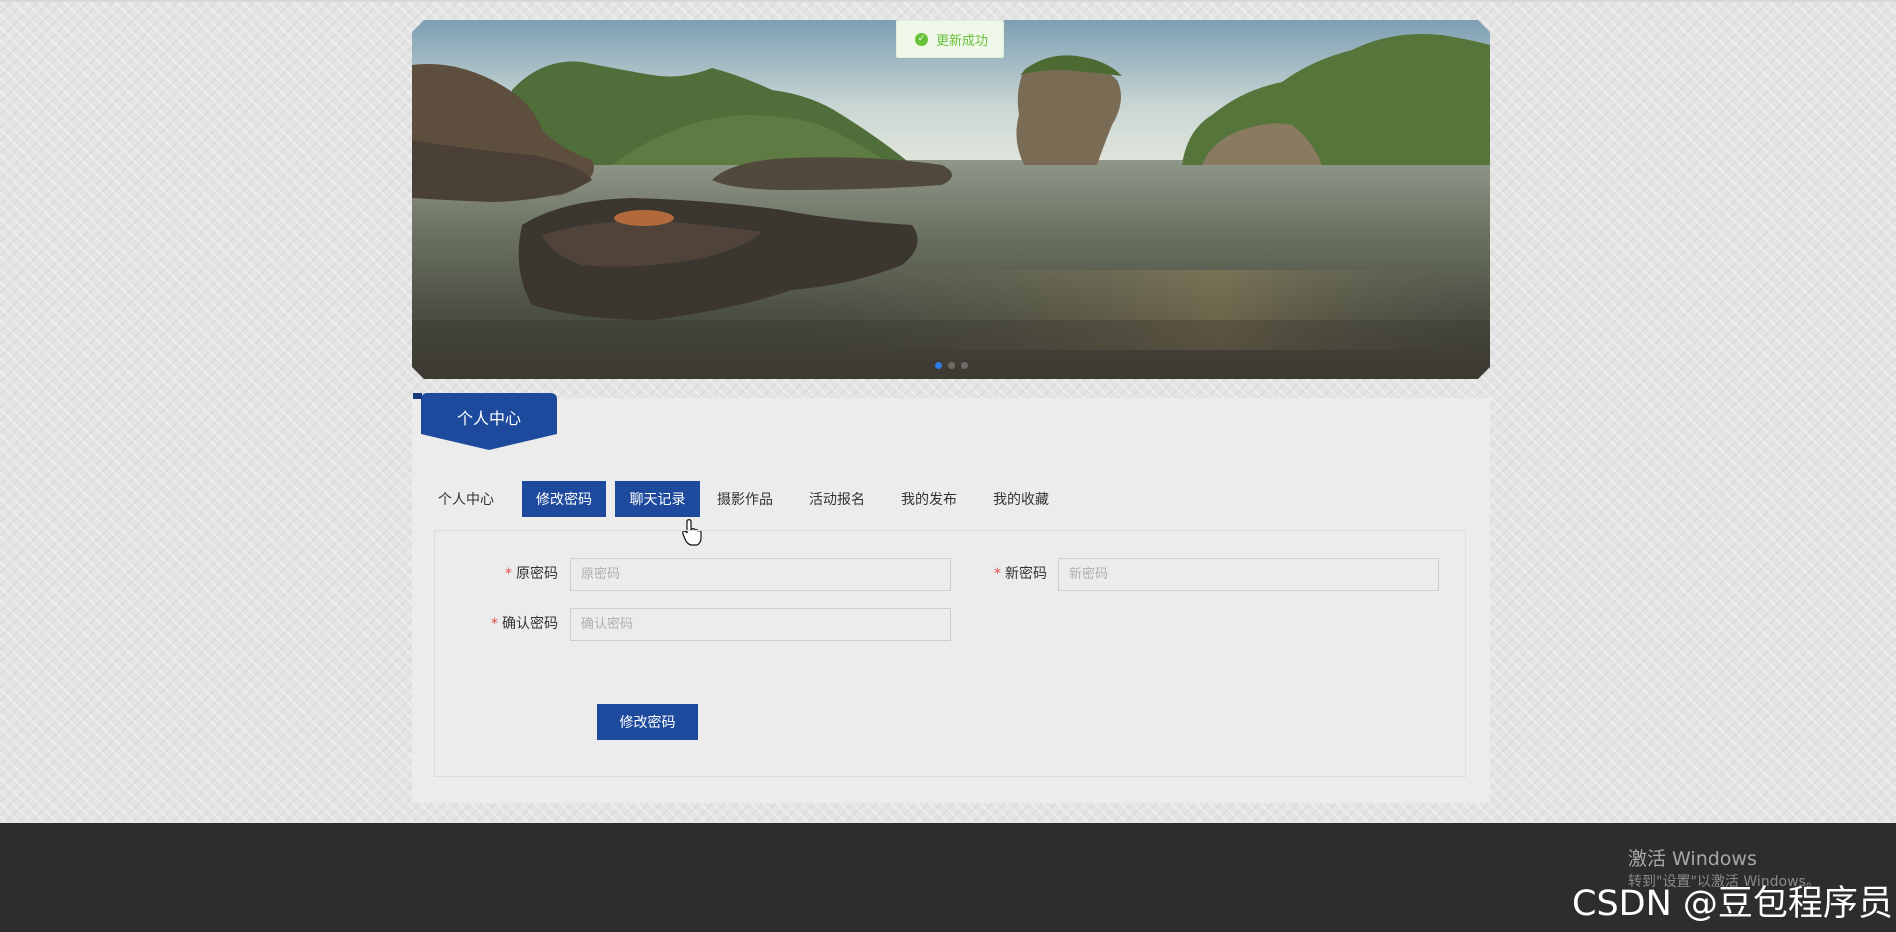  Describe the element at coordinates (466, 499) in the screenshot. I see `tab-personal-center: 个人中心` at that location.